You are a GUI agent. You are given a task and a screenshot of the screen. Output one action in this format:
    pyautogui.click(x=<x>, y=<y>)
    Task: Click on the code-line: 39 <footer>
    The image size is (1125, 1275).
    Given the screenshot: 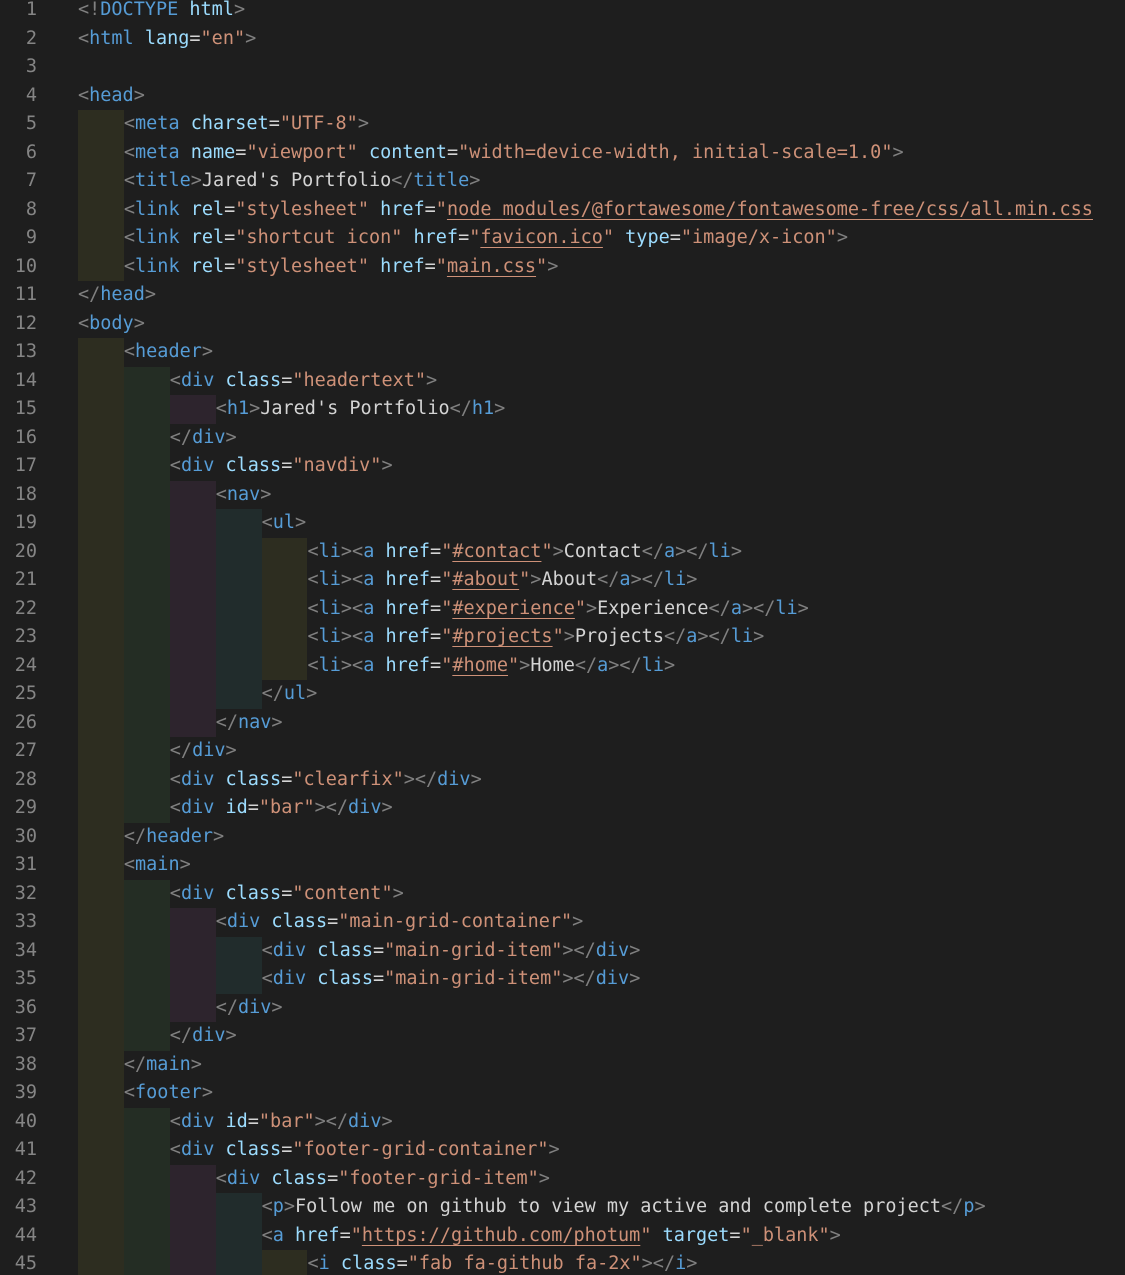 What is the action you would take?
    pyautogui.click(x=562, y=1093)
    